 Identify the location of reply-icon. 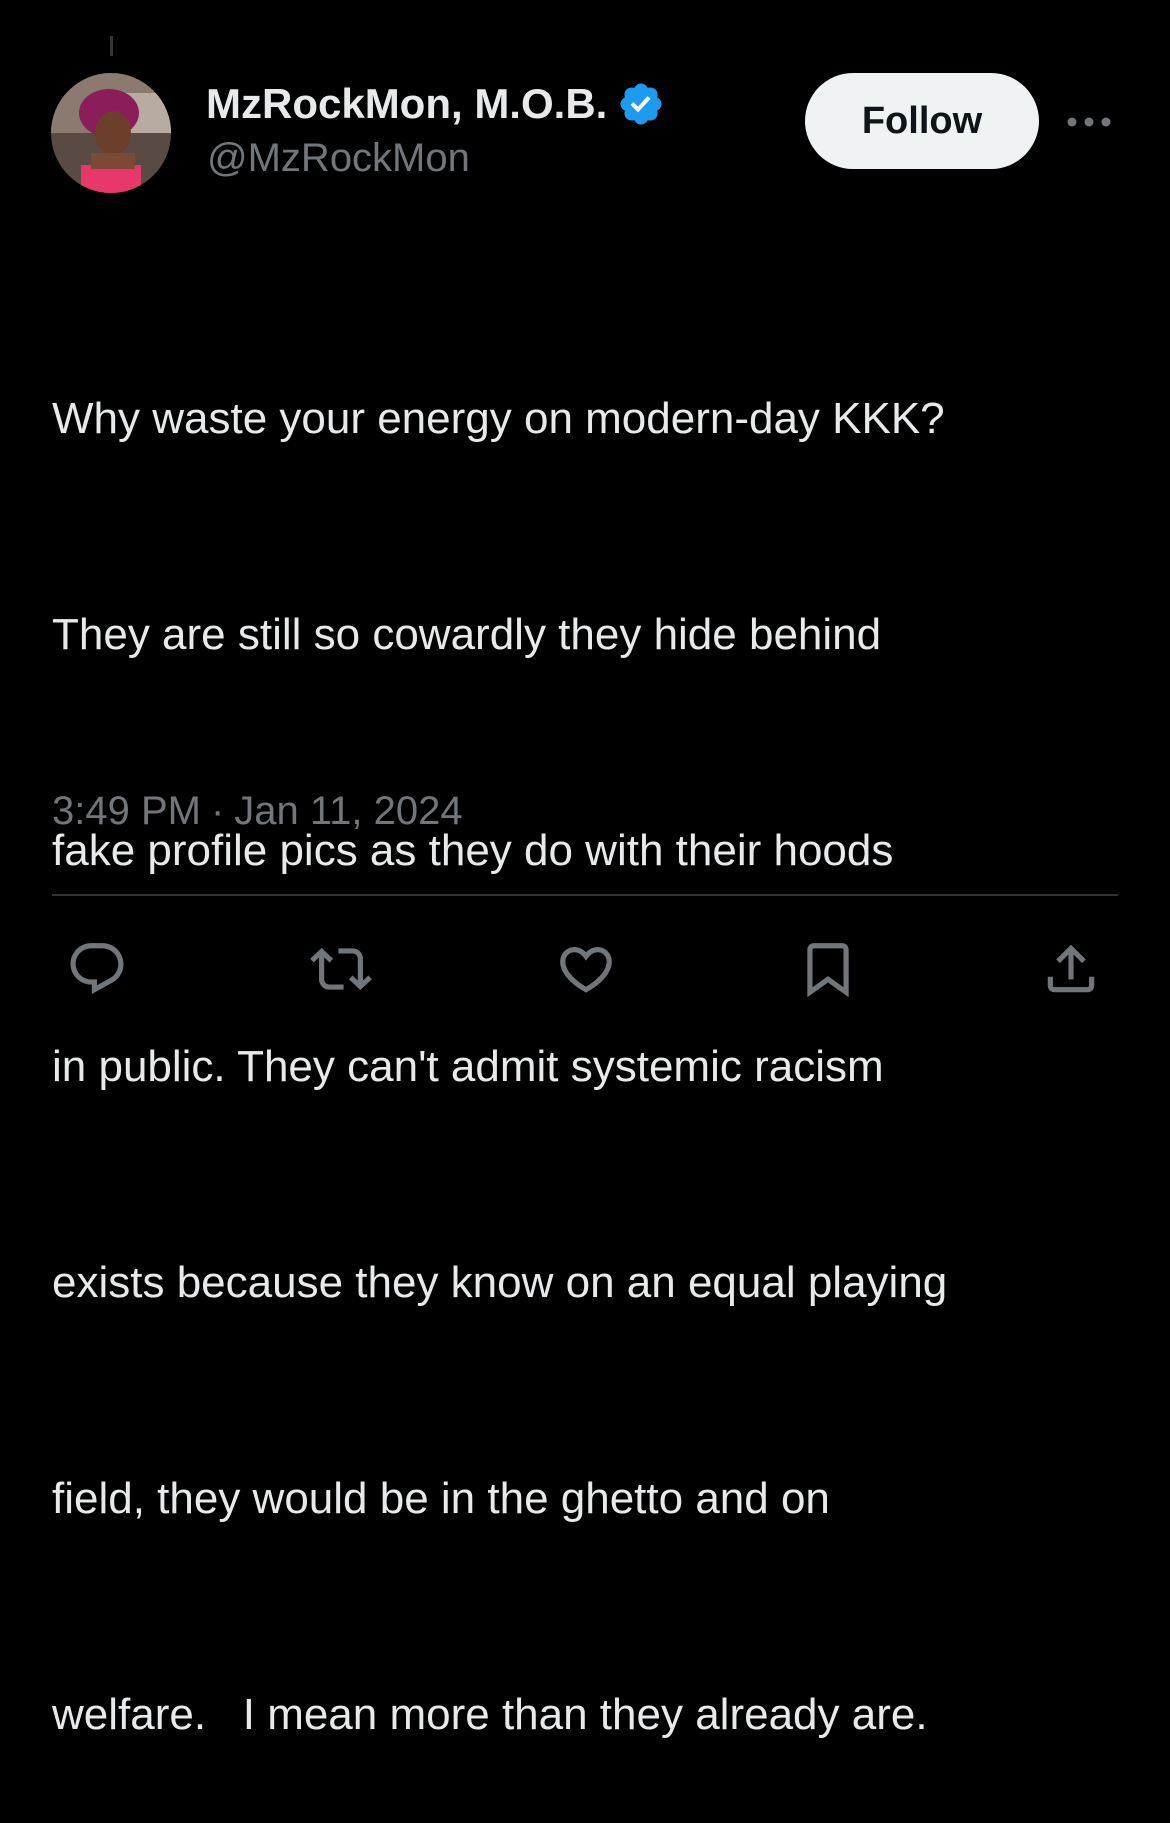
(97, 969).